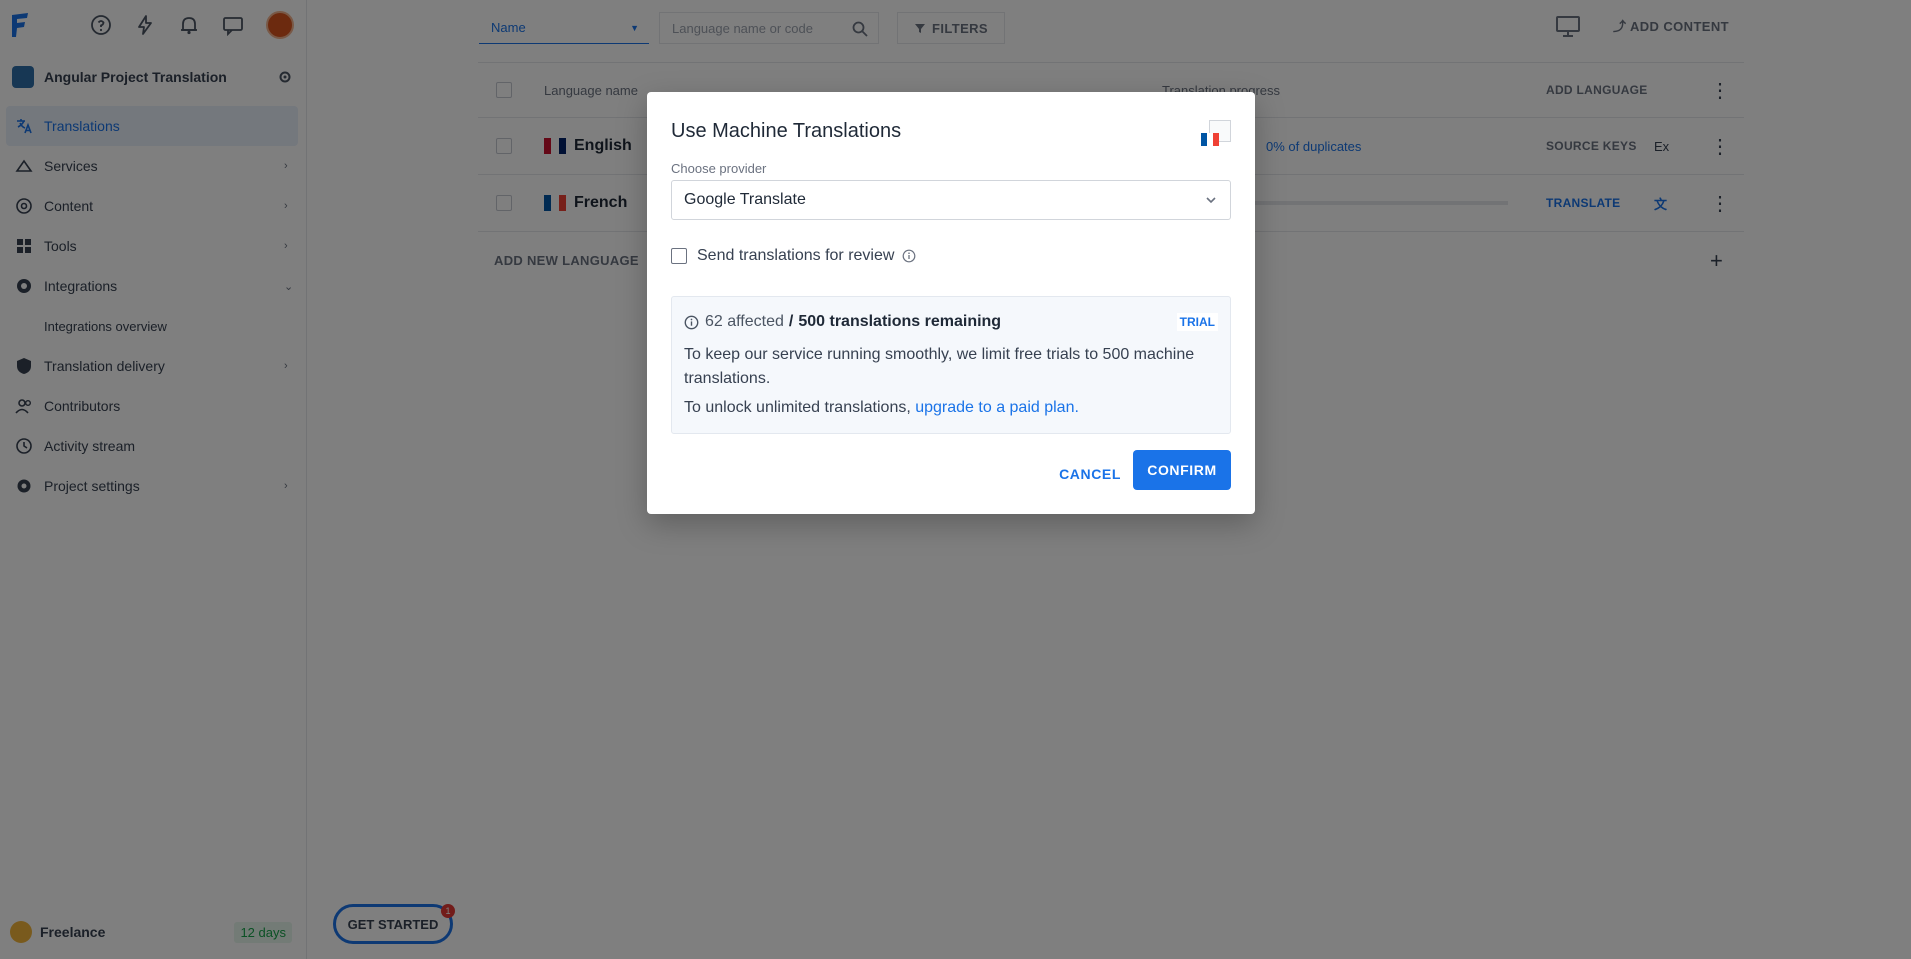 The image size is (1911, 959). I want to click on send-for-review-label: Send translations for review, so click(795, 256).